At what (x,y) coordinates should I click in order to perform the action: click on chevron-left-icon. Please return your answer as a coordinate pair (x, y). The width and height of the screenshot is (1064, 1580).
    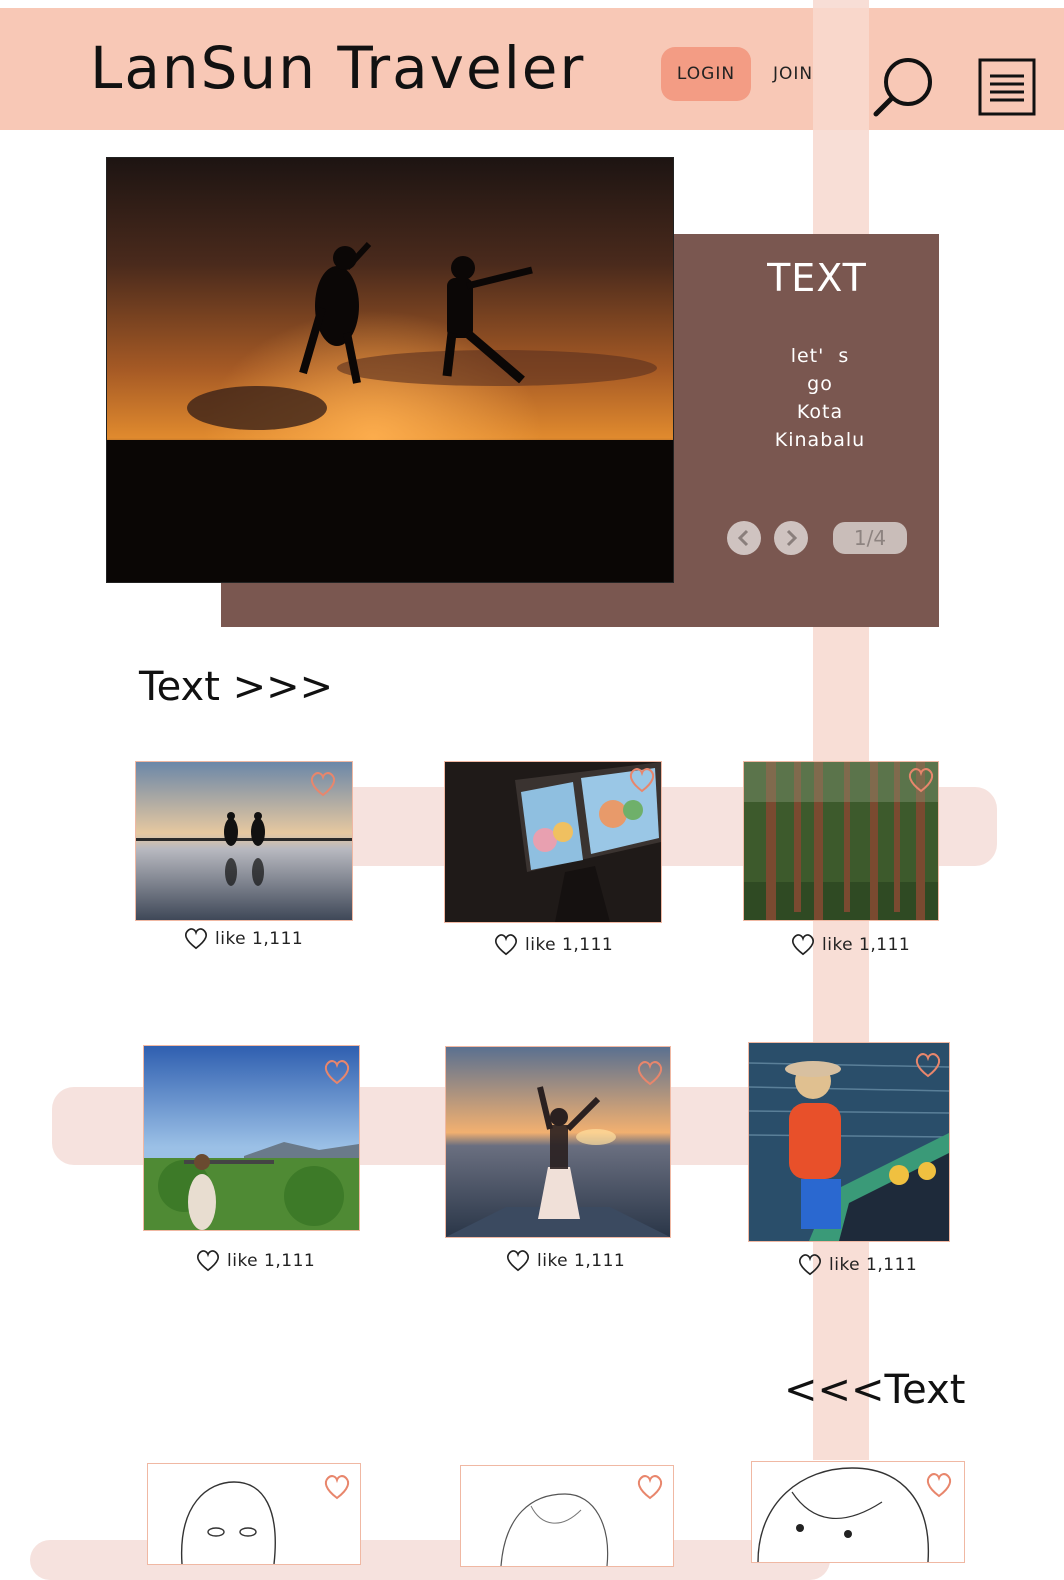
    Looking at the image, I should click on (743, 538).